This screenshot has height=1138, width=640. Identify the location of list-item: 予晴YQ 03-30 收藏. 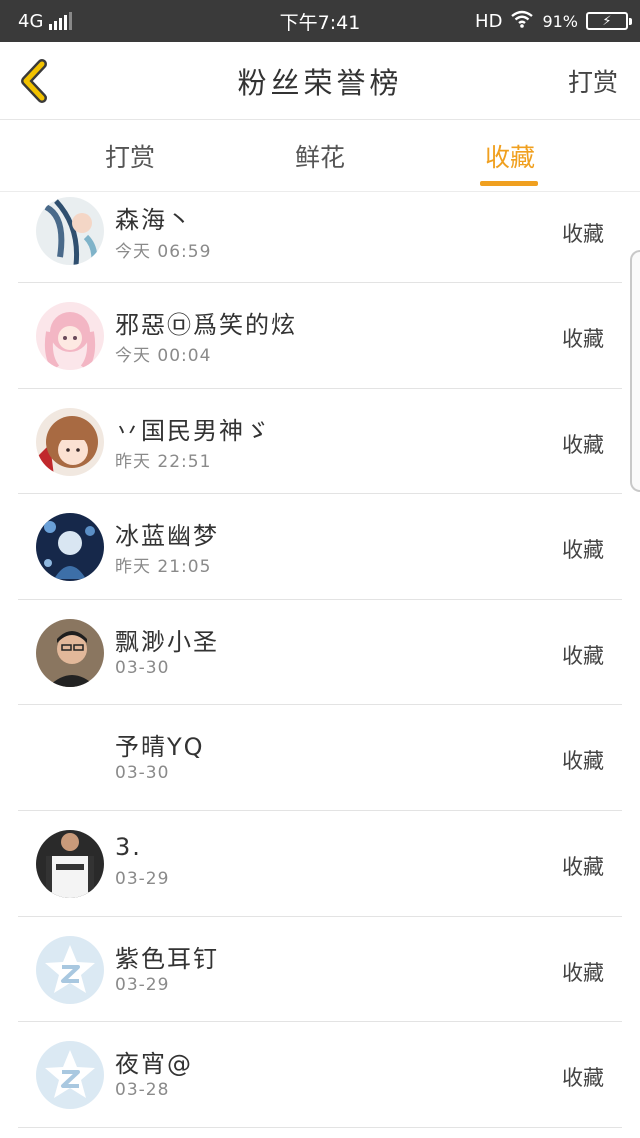
(320, 758).